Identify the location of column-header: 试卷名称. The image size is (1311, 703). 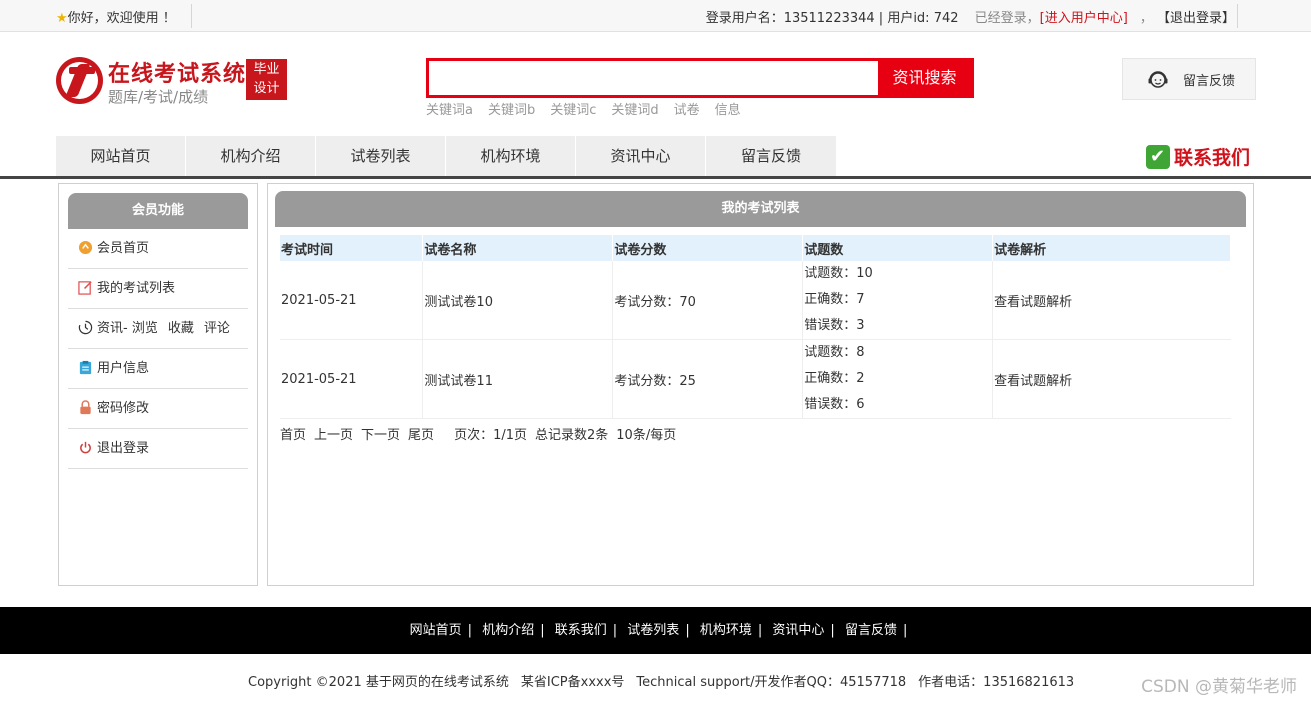
(518, 248).